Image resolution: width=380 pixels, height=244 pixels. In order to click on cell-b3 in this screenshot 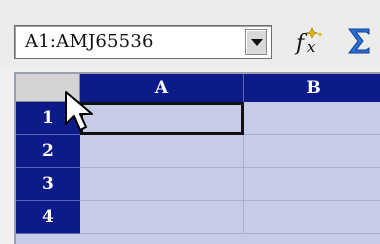, I will do `click(312, 184)`.